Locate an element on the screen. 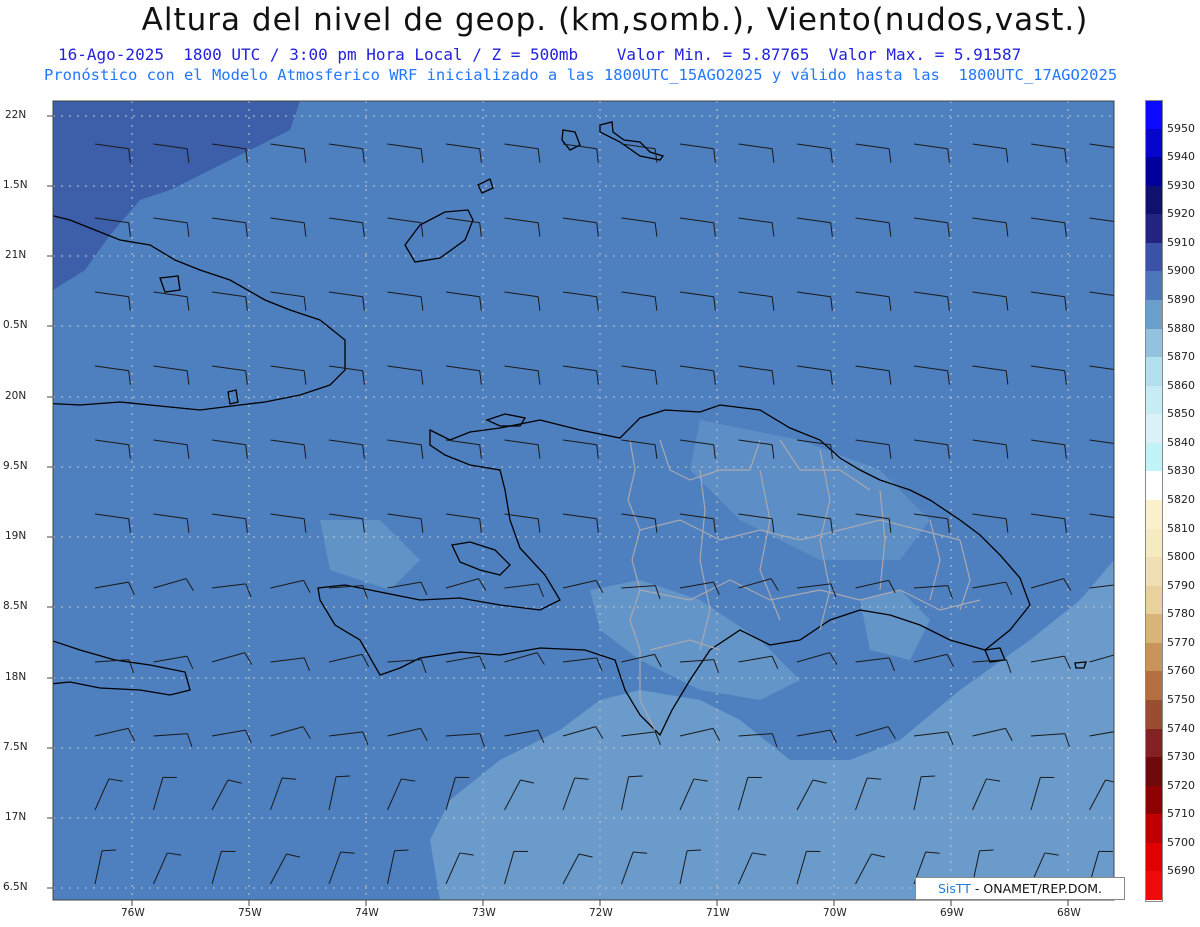 Image resolution: width=1200 pixels, height=927 pixels. lon-label: 74W is located at coordinates (367, 913).